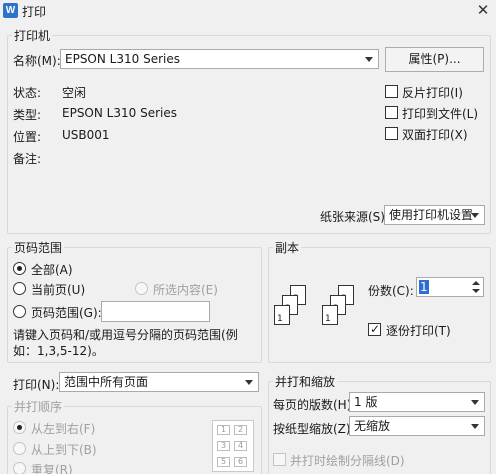 The width and height of the screenshot is (496, 474). Describe the element at coordinates (294, 310) in the screenshot. I see `collate-preview-stack-a: 3 2 1` at that location.